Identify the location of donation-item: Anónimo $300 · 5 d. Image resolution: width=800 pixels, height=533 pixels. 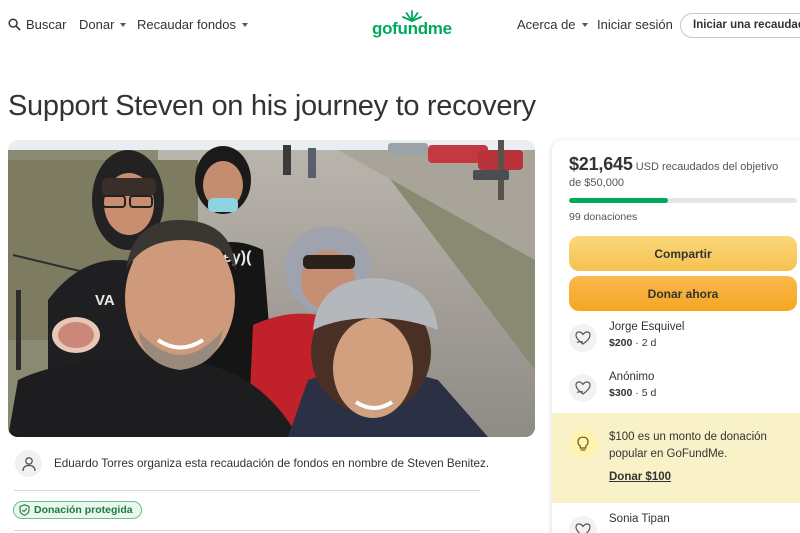
(684, 388).